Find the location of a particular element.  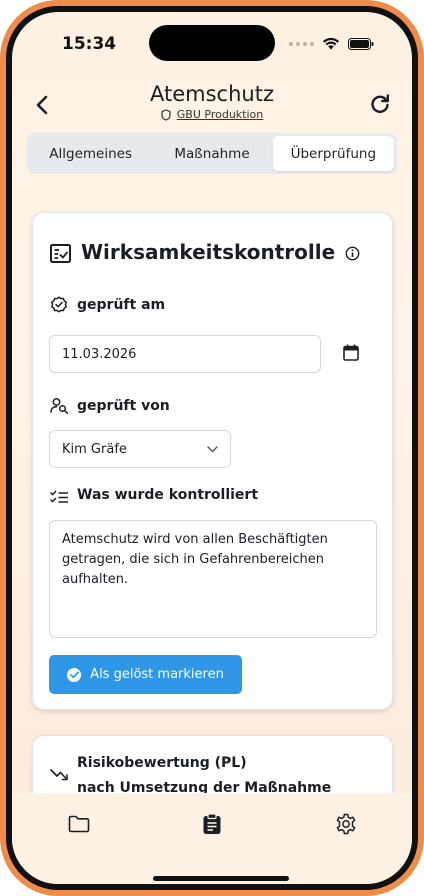

refresh-button is located at coordinates (381, 105).